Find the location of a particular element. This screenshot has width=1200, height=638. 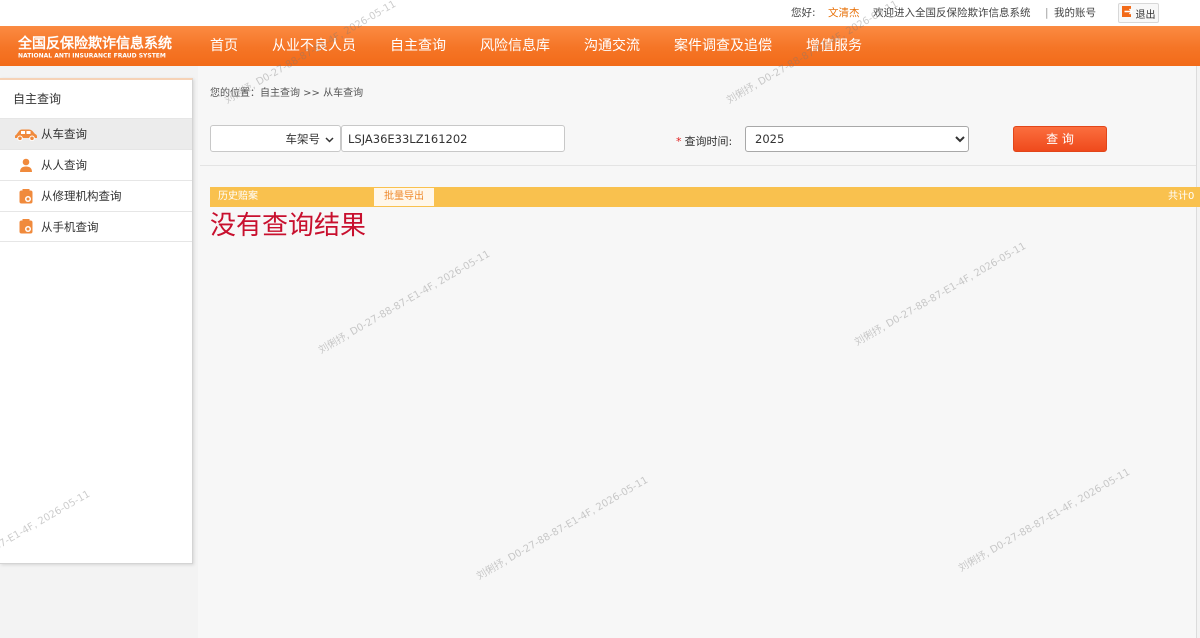

required-mark: * is located at coordinates (679, 141).